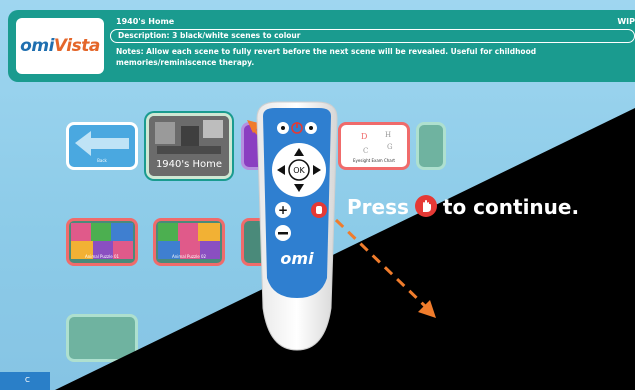  What do you see at coordinates (425, 206) in the screenshot?
I see `stop-hand-icon` at bounding box center [425, 206].